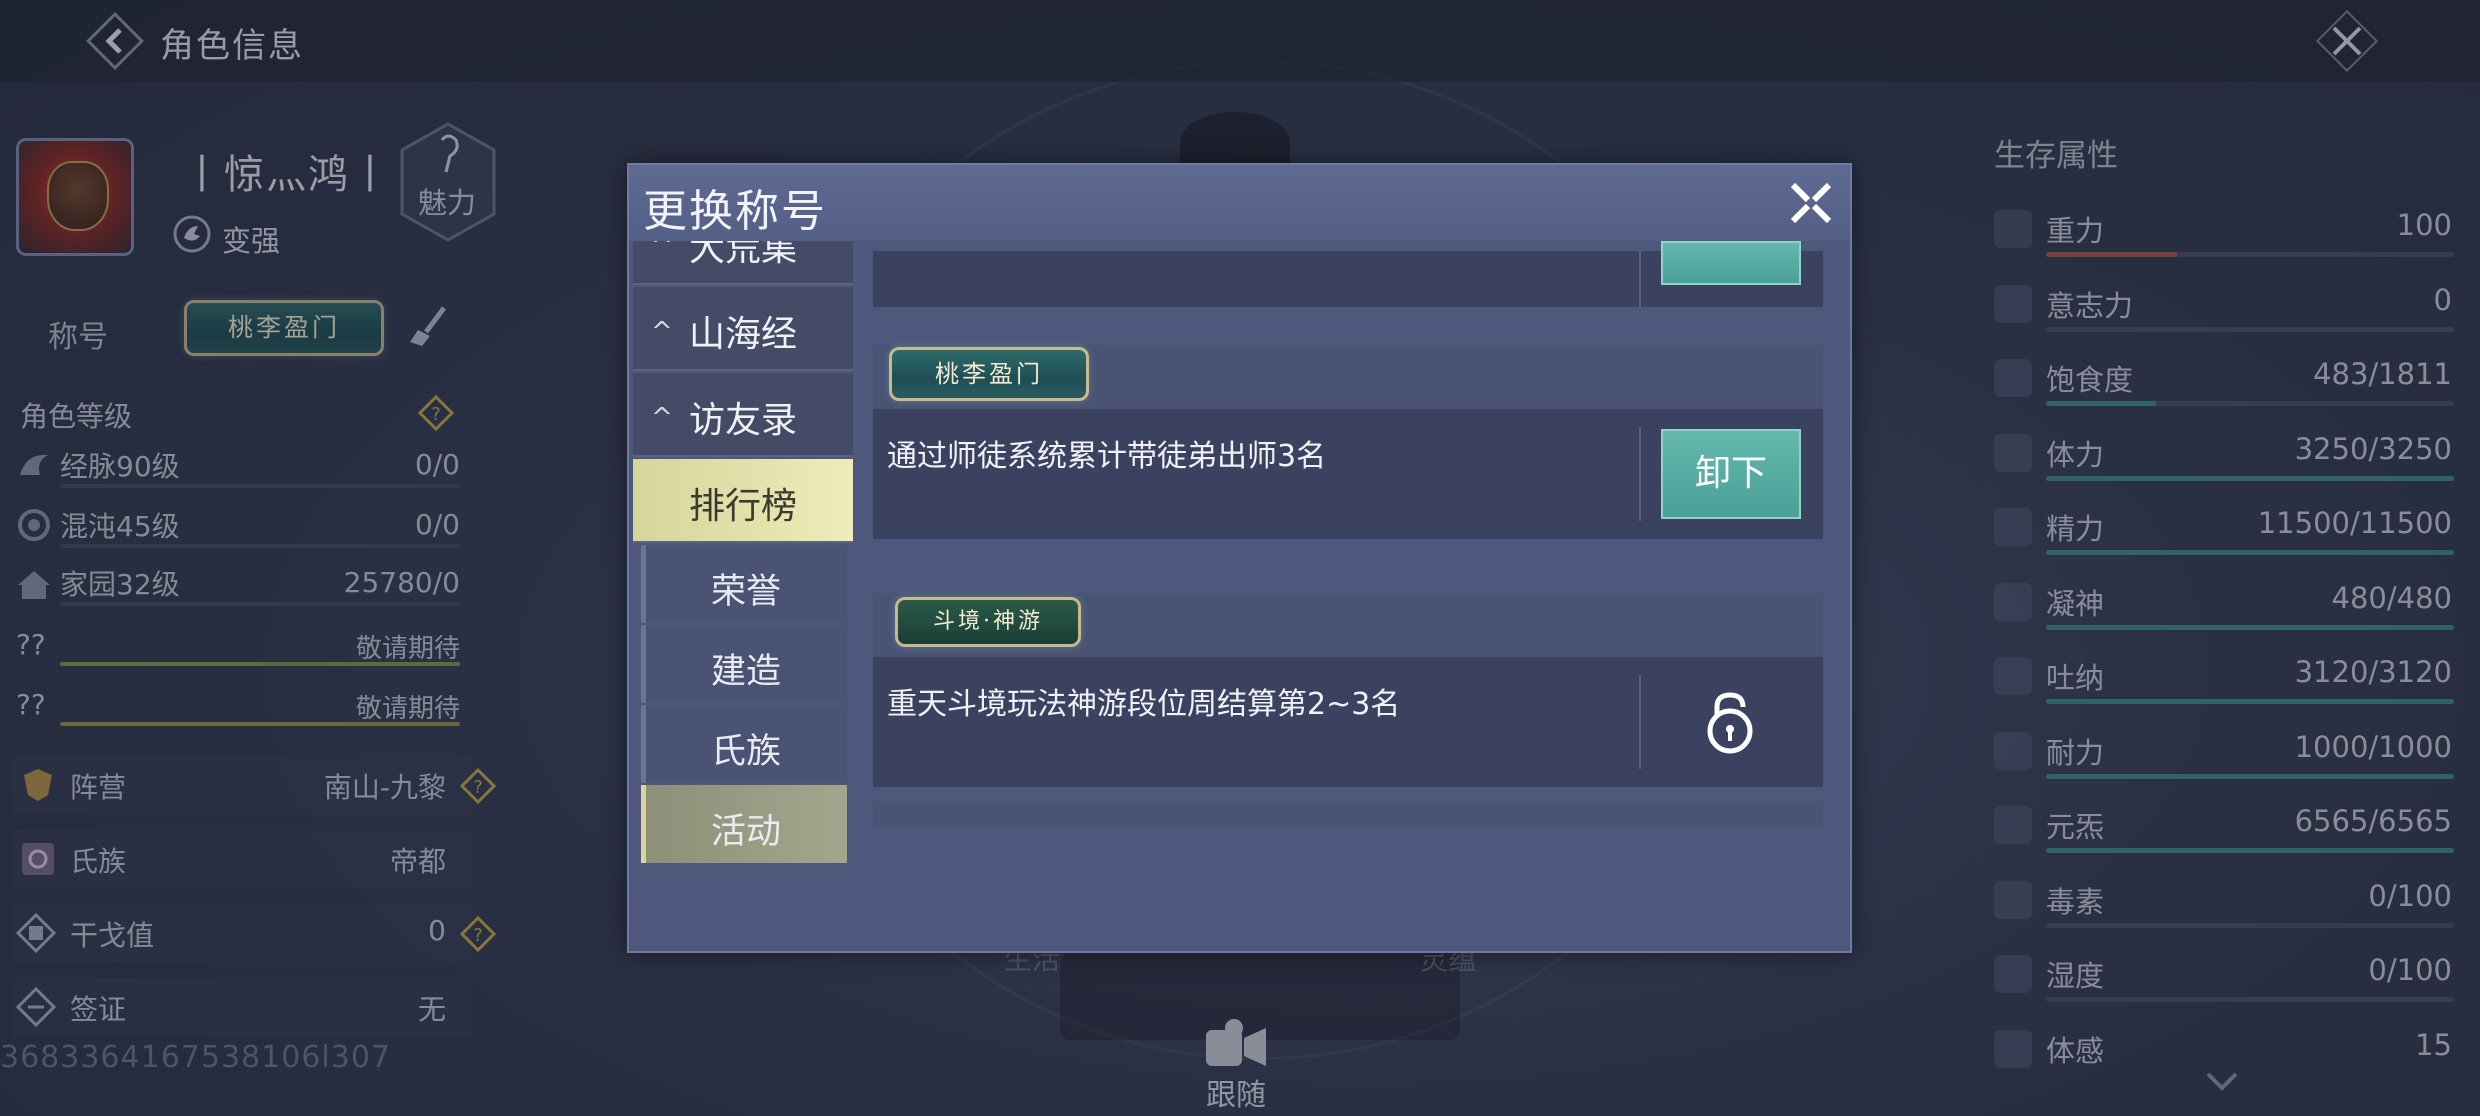 The image size is (2480, 1116). I want to click on subnav-item-label: 氏族, so click(745, 752).